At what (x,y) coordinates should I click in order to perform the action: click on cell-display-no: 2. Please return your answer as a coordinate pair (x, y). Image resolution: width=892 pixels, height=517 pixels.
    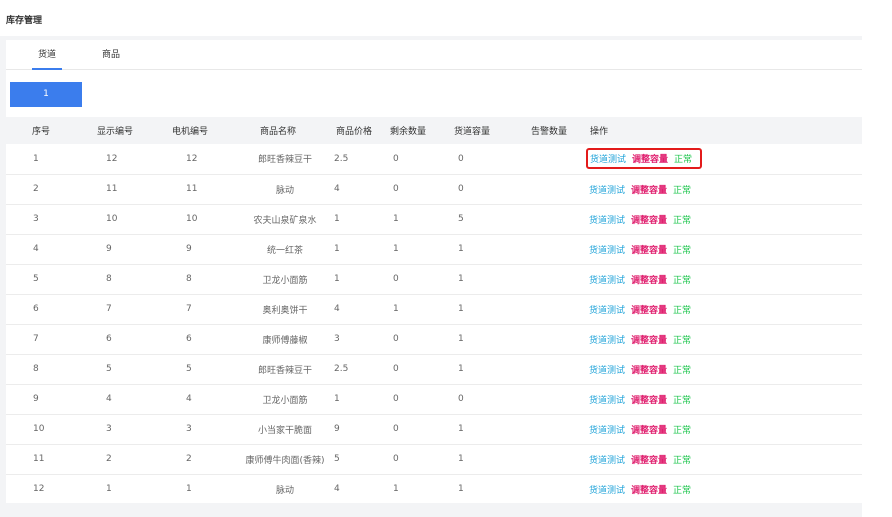
    Looking at the image, I should click on (109, 459).